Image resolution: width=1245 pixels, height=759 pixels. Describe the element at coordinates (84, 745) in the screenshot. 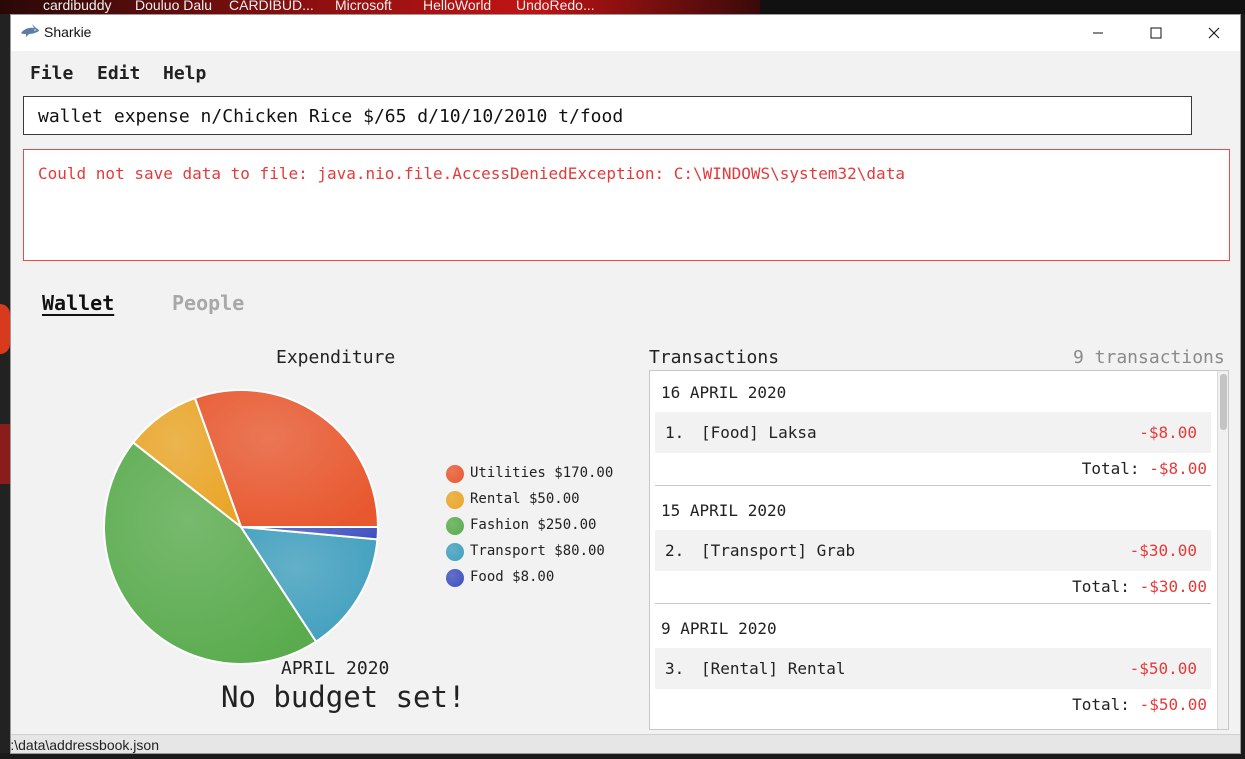

I see `data-file-path: S:\data\addressbook.json` at that location.